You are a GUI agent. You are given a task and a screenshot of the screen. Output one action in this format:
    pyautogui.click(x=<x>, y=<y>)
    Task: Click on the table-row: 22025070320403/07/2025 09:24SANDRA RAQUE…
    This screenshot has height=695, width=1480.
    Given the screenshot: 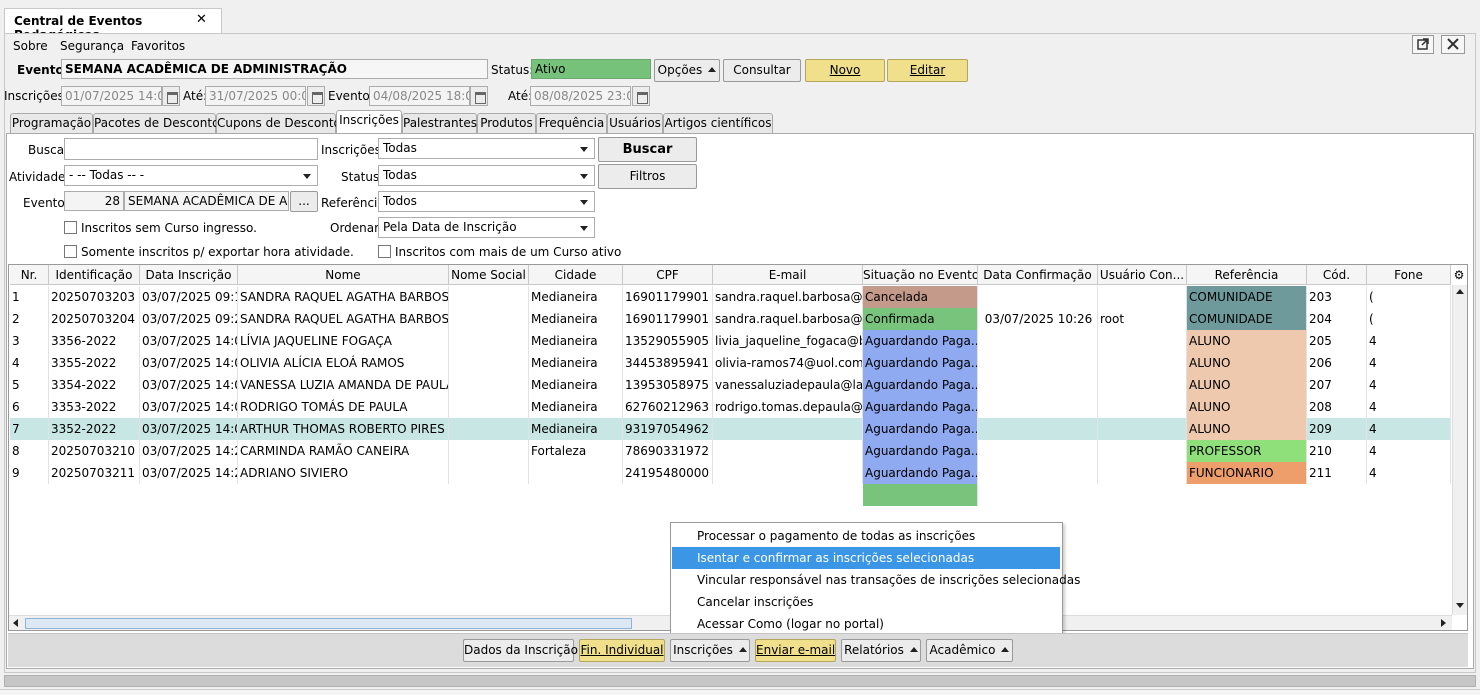 What is the action you would take?
    pyautogui.click(x=730, y=319)
    